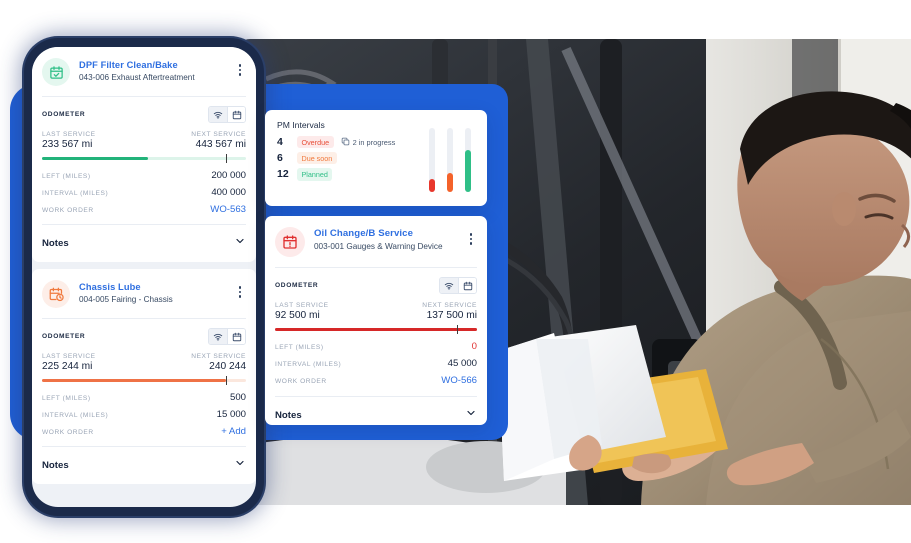 Image resolution: width=911 pixels, height=543 pixels. I want to click on row-left-miles: LEFT (MILES) 500, so click(144, 394).